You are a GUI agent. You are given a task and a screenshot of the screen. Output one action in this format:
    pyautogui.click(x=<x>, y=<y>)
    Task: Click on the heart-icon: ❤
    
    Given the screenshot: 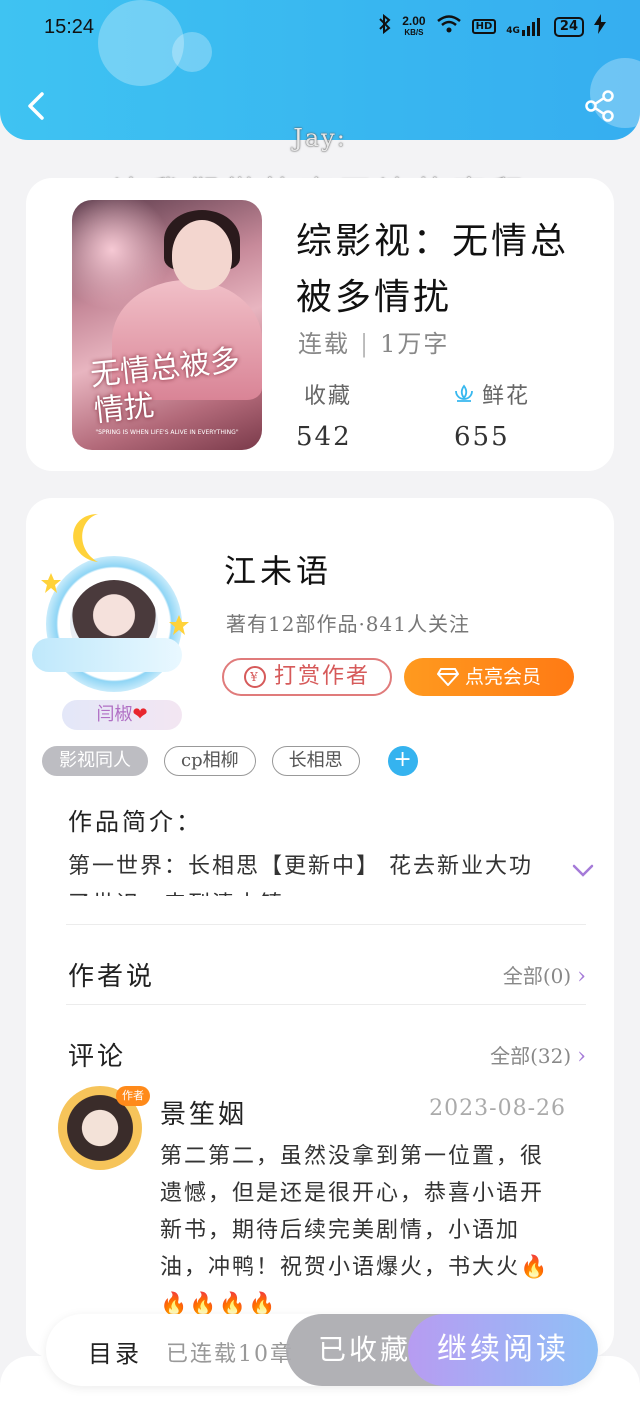 What is the action you would take?
    pyautogui.click(x=140, y=714)
    